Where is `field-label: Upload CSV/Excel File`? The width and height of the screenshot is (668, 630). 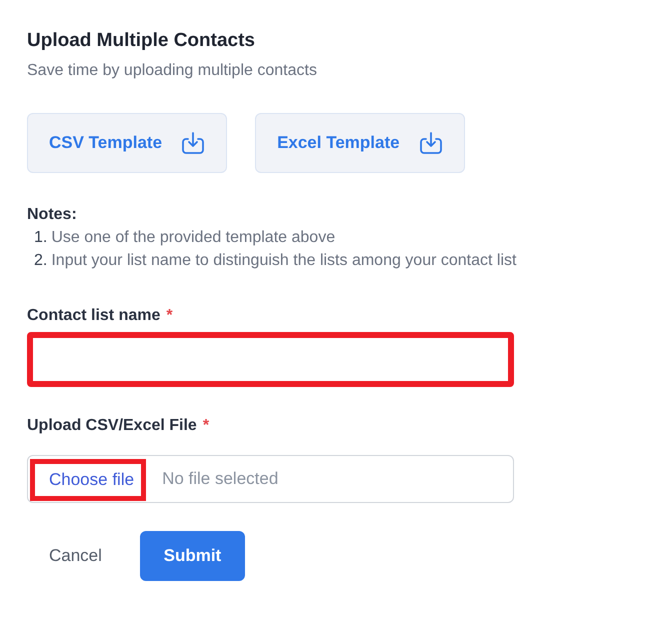
field-label: Upload CSV/Excel File is located at coordinates (112, 426).